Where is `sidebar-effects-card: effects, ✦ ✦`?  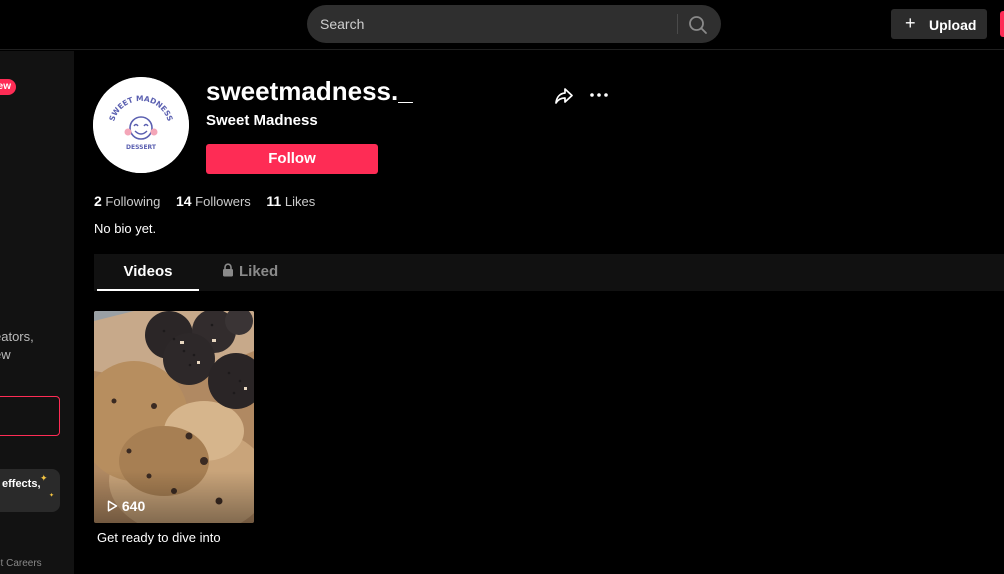 sidebar-effects-card: effects, ✦ ✦ is located at coordinates (30, 490).